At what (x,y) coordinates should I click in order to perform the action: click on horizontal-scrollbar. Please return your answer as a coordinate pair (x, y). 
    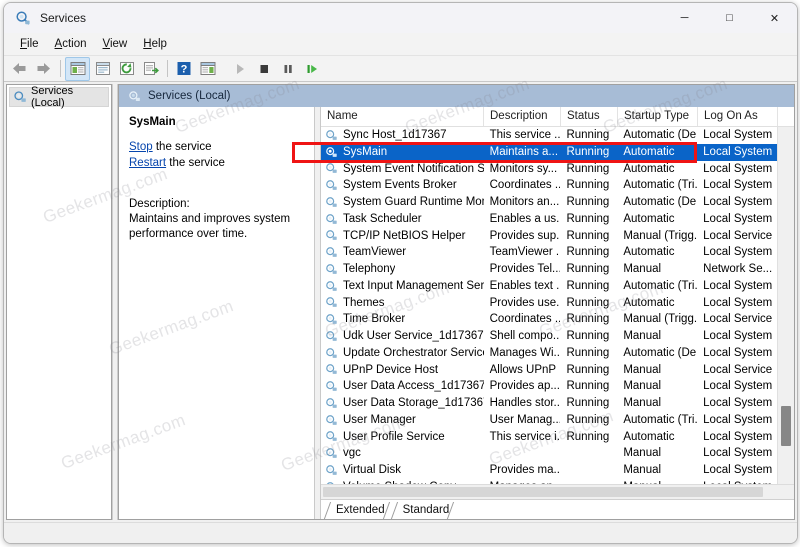
    Looking at the image, I should click on (557, 491).